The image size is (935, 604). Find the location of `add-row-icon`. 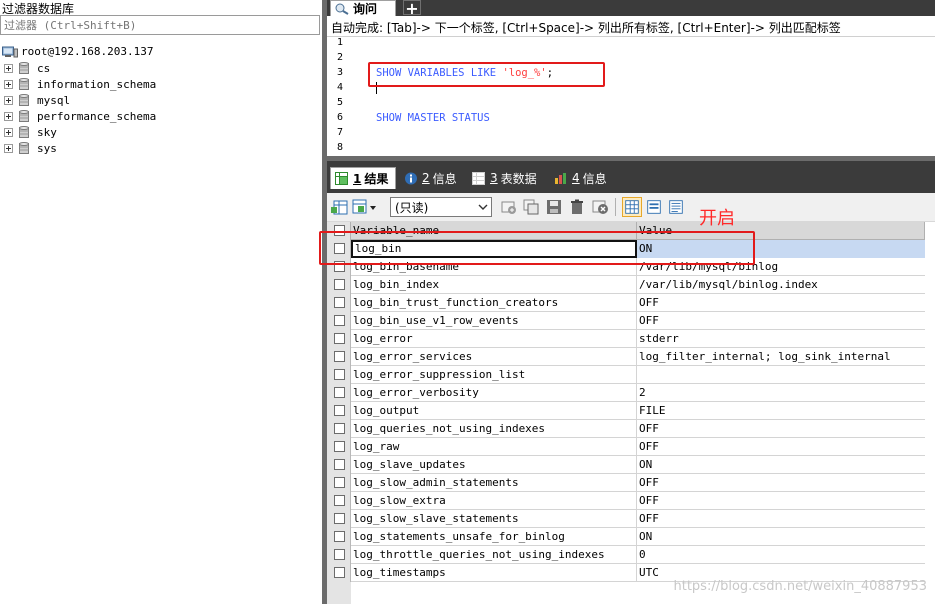

add-row-icon is located at coordinates (509, 207).